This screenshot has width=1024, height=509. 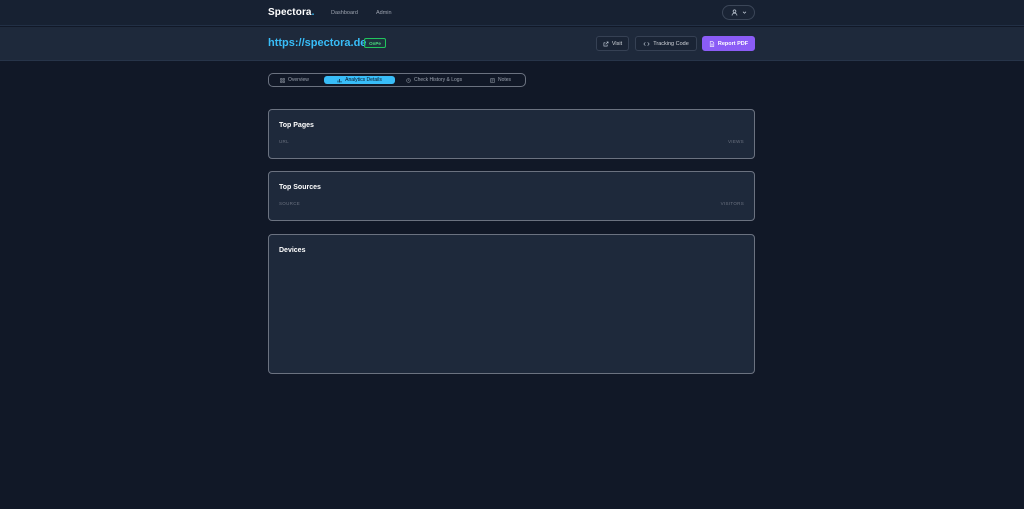 What do you see at coordinates (300, 187) in the screenshot?
I see `top-sources-title: Top Sources` at bounding box center [300, 187].